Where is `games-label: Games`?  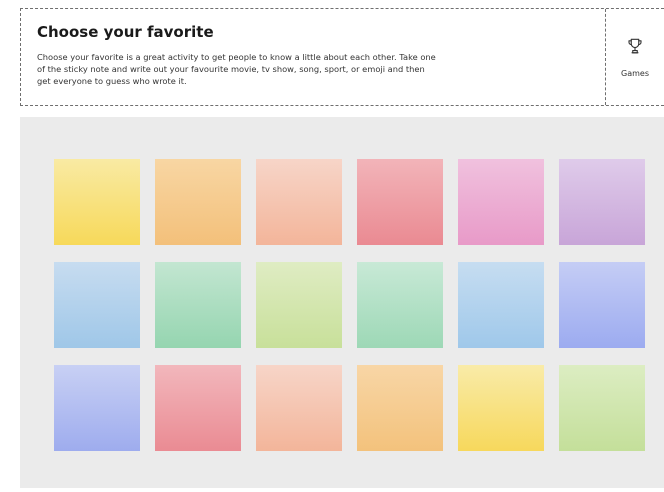 games-label: Games is located at coordinates (635, 73).